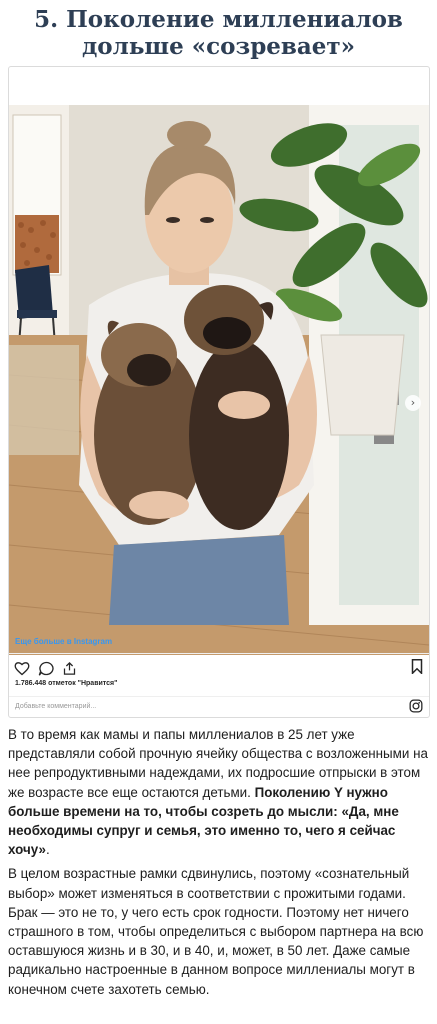 This screenshot has width=437, height=1024. I want to click on share-icon, so click(69, 668).